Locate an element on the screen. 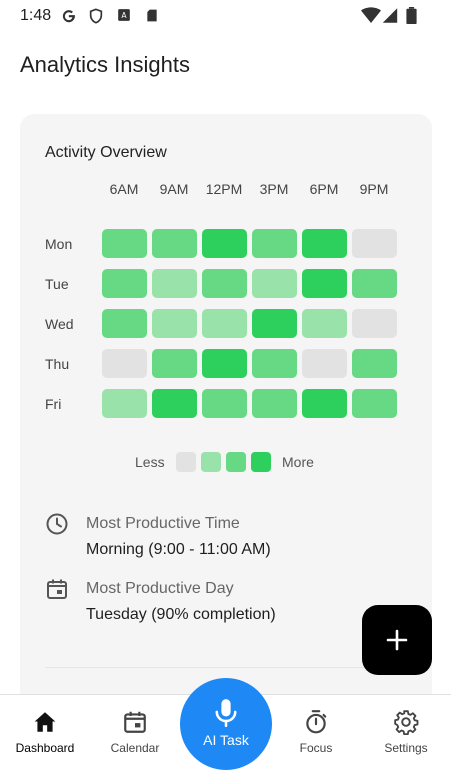 The height and width of the screenshot is (776, 451). ai-task-label: AI Task is located at coordinates (226, 740).